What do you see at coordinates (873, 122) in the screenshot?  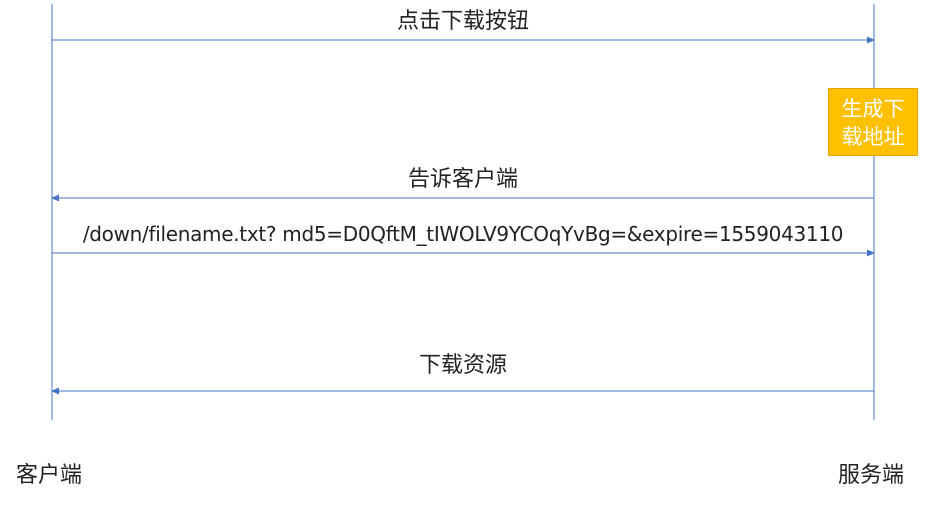 I see `process-box-generate-url: 生成下 载地址` at bounding box center [873, 122].